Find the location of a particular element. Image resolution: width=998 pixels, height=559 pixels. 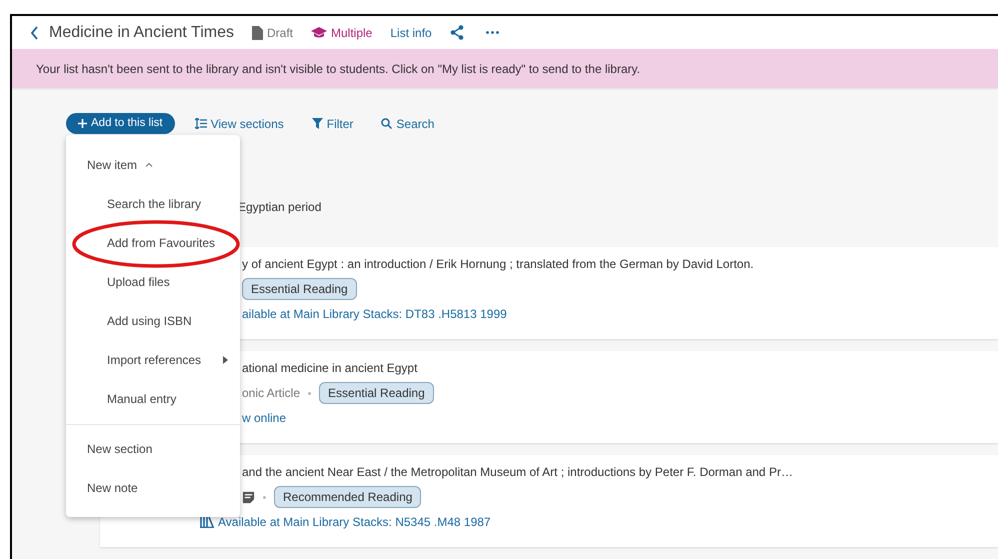

menu-item: Upload files is located at coordinates (153, 281).